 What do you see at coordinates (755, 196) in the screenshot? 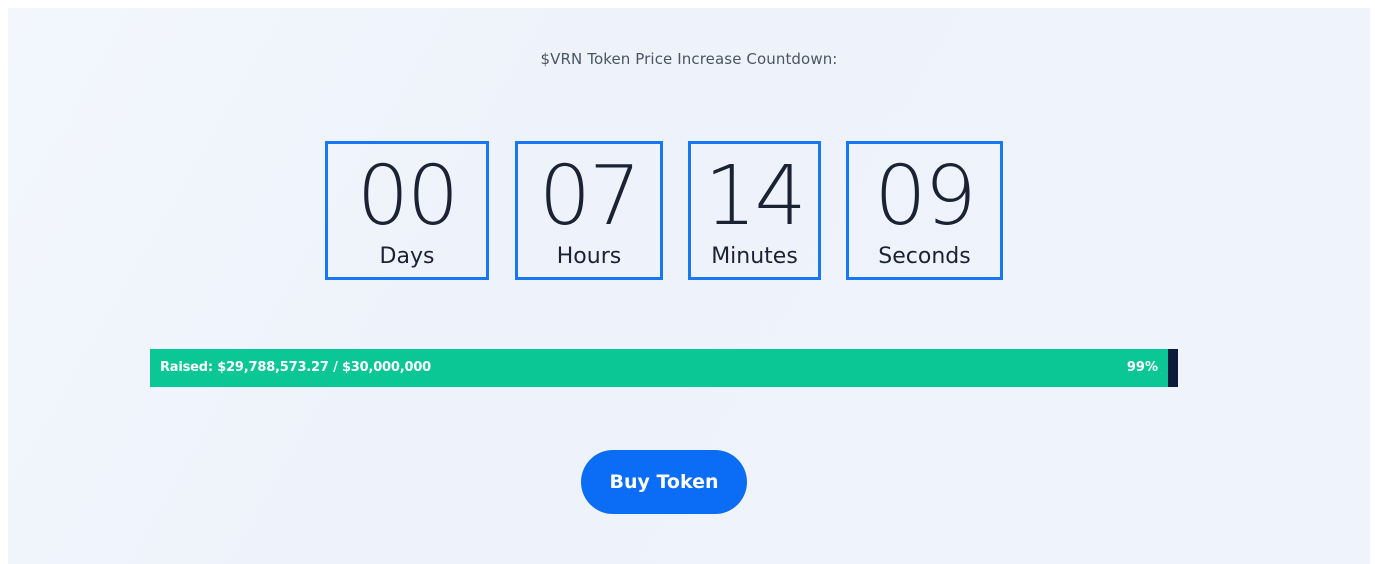
I see `countdown-minutes-value: 14` at bounding box center [755, 196].